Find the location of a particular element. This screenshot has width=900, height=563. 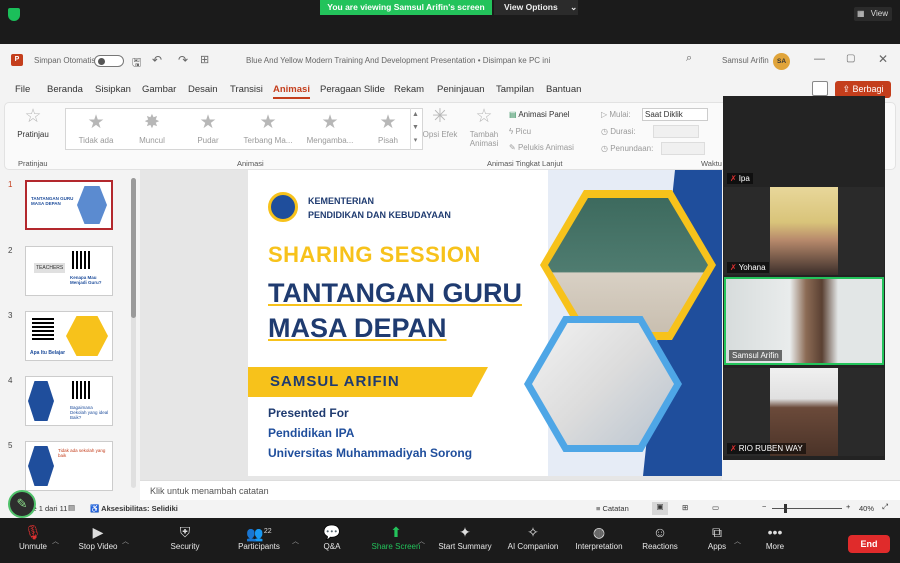

view-options-label: View Options is located at coordinates (531, 7).